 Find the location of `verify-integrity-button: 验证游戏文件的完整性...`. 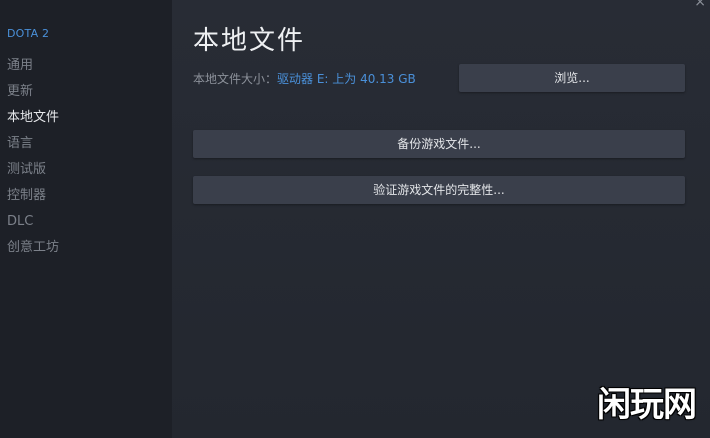

verify-integrity-button: 验证游戏文件的完整性... is located at coordinates (439, 190).